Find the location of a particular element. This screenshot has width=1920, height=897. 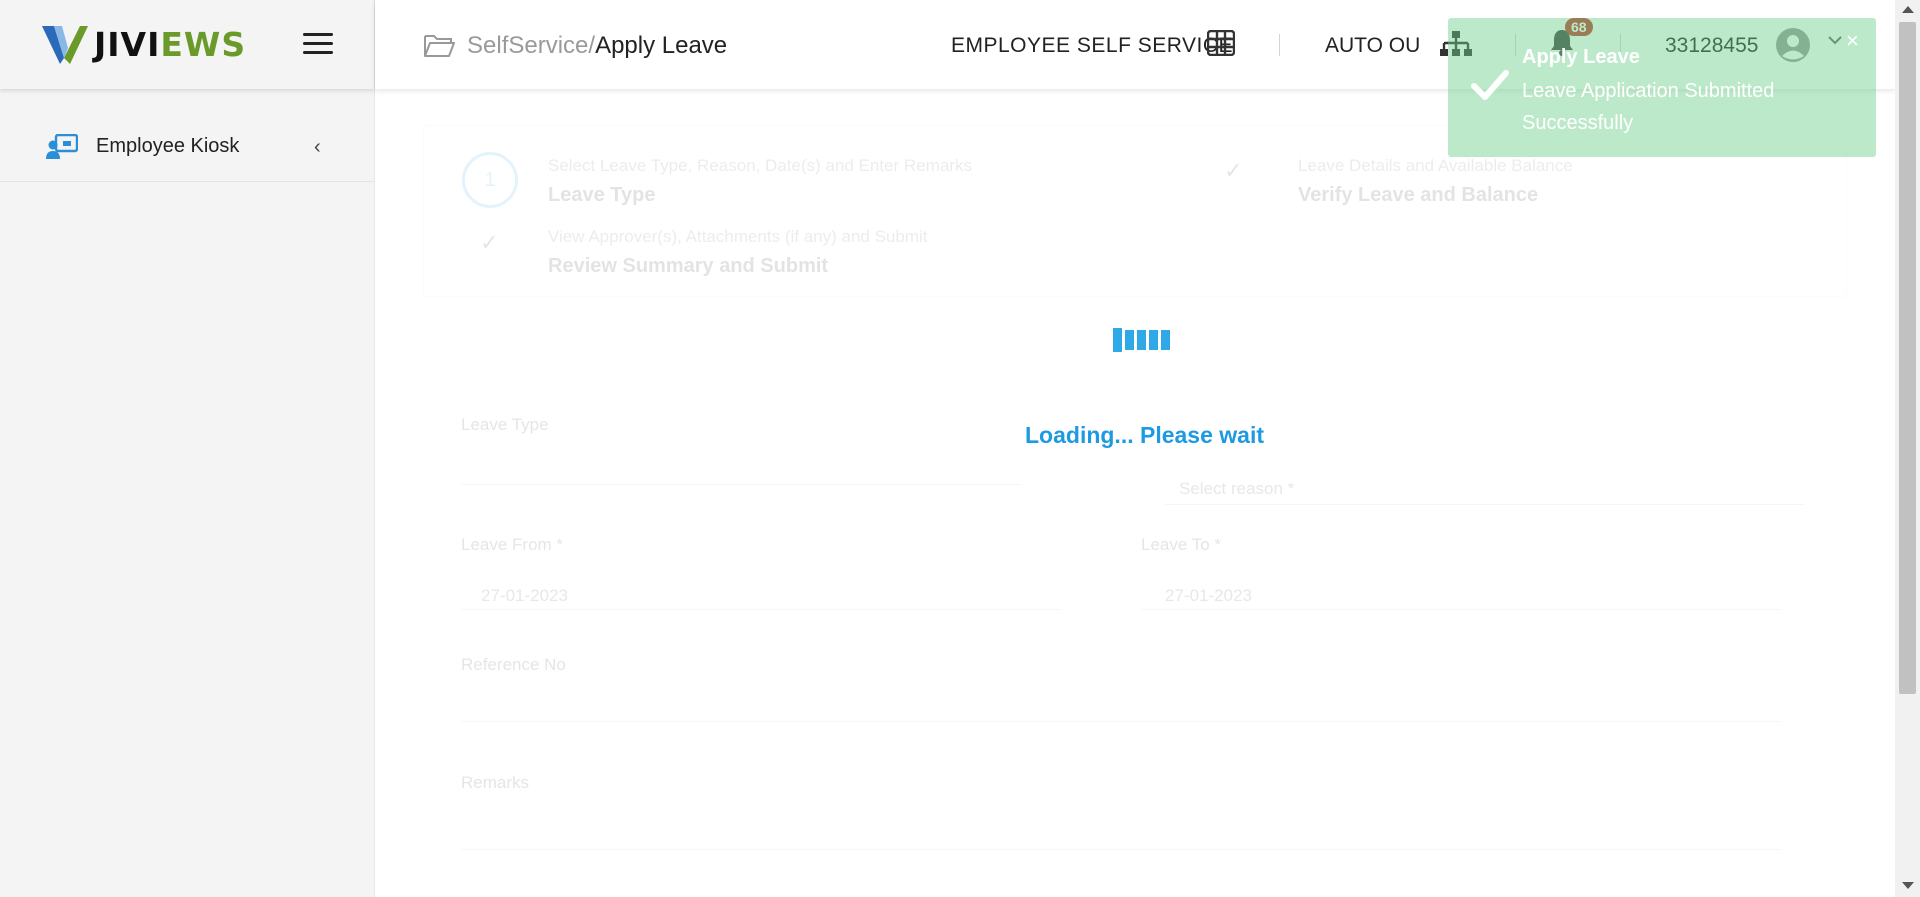

reason-select: Select reason * is located at coordinates (1236, 489).